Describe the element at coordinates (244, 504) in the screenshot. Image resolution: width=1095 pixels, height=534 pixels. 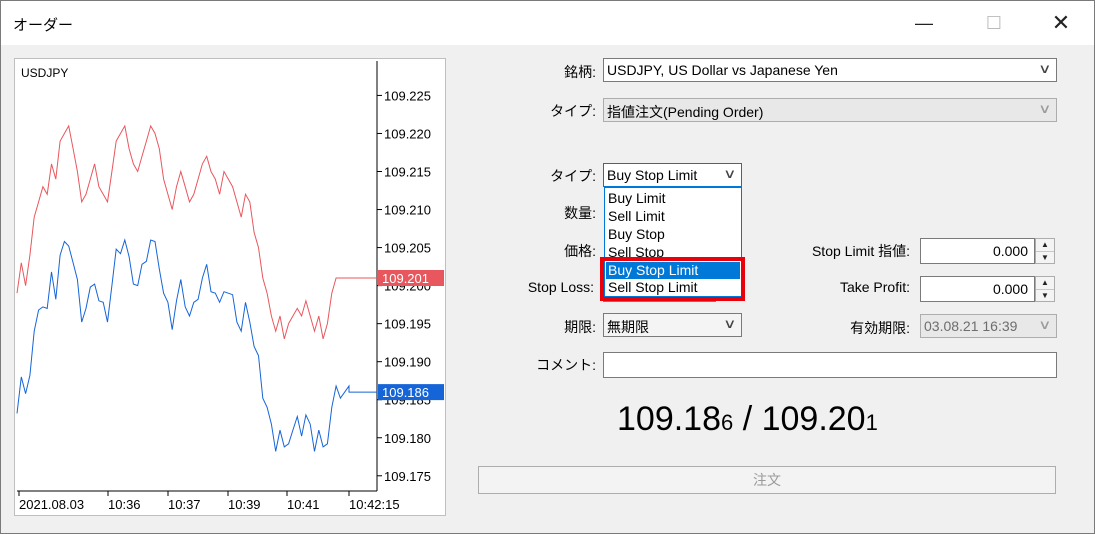
I see `x-tick-label: 10:39` at that location.